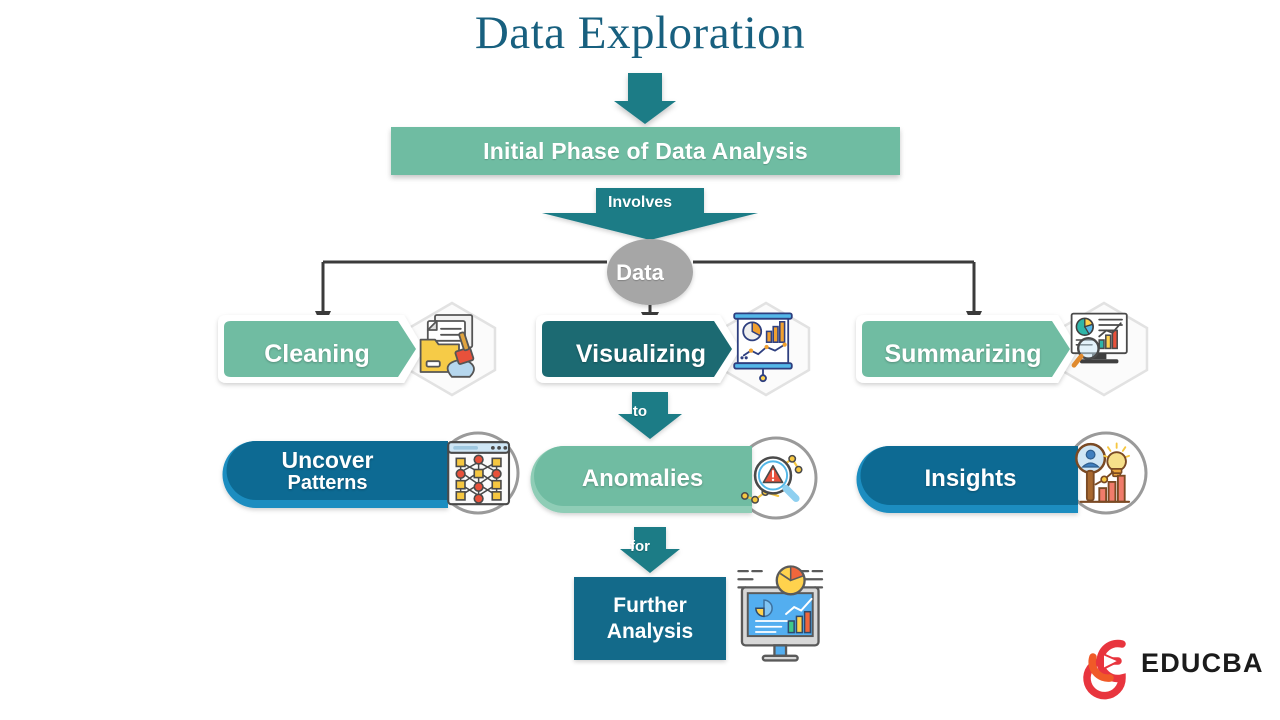  What do you see at coordinates (645, 98) in the screenshot?
I see `arrow-title-to-phase` at bounding box center [645, 98].